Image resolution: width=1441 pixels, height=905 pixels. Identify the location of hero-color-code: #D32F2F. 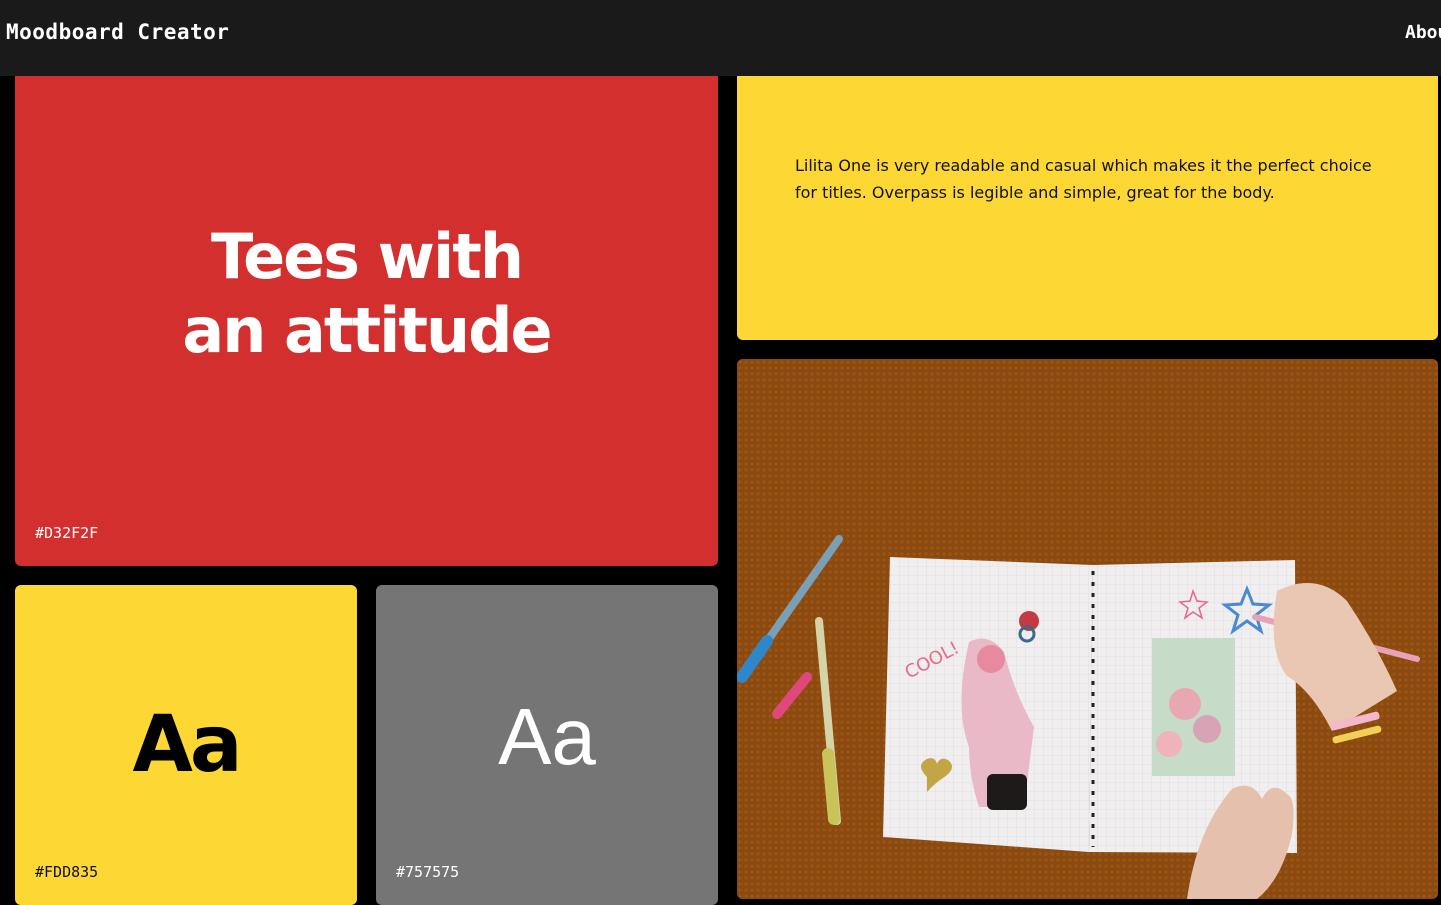
(67, 533).